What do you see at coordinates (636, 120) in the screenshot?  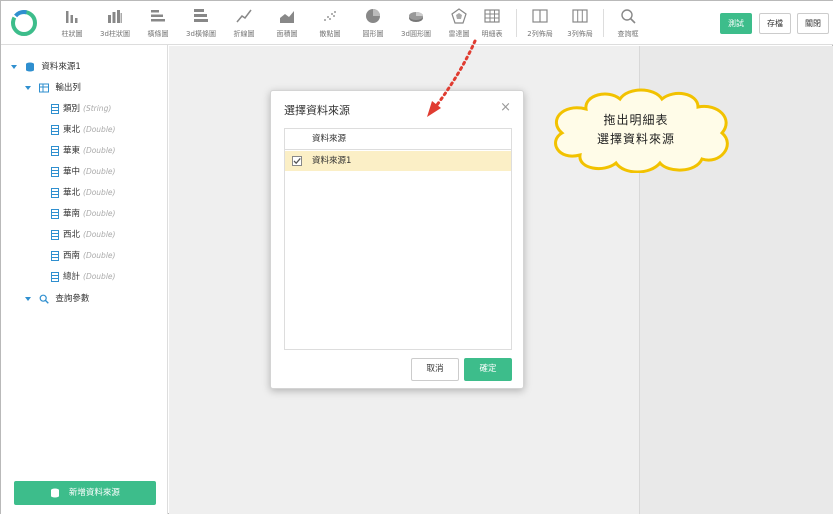 I see `callout-line-1: 拖出明細表` at bounding box center [636, 120].